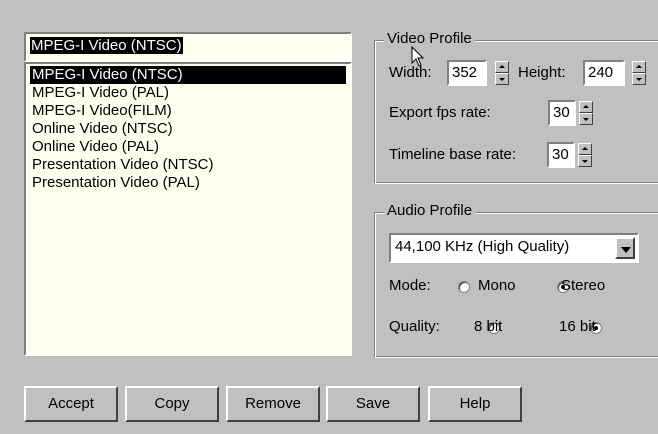 The height and width of the screenshot is (434, 658). Describe the element at coordinates (482, 246) in the screenshot. I see `audio-rate-value: 44,100 KHz (High Quality)` at that location.